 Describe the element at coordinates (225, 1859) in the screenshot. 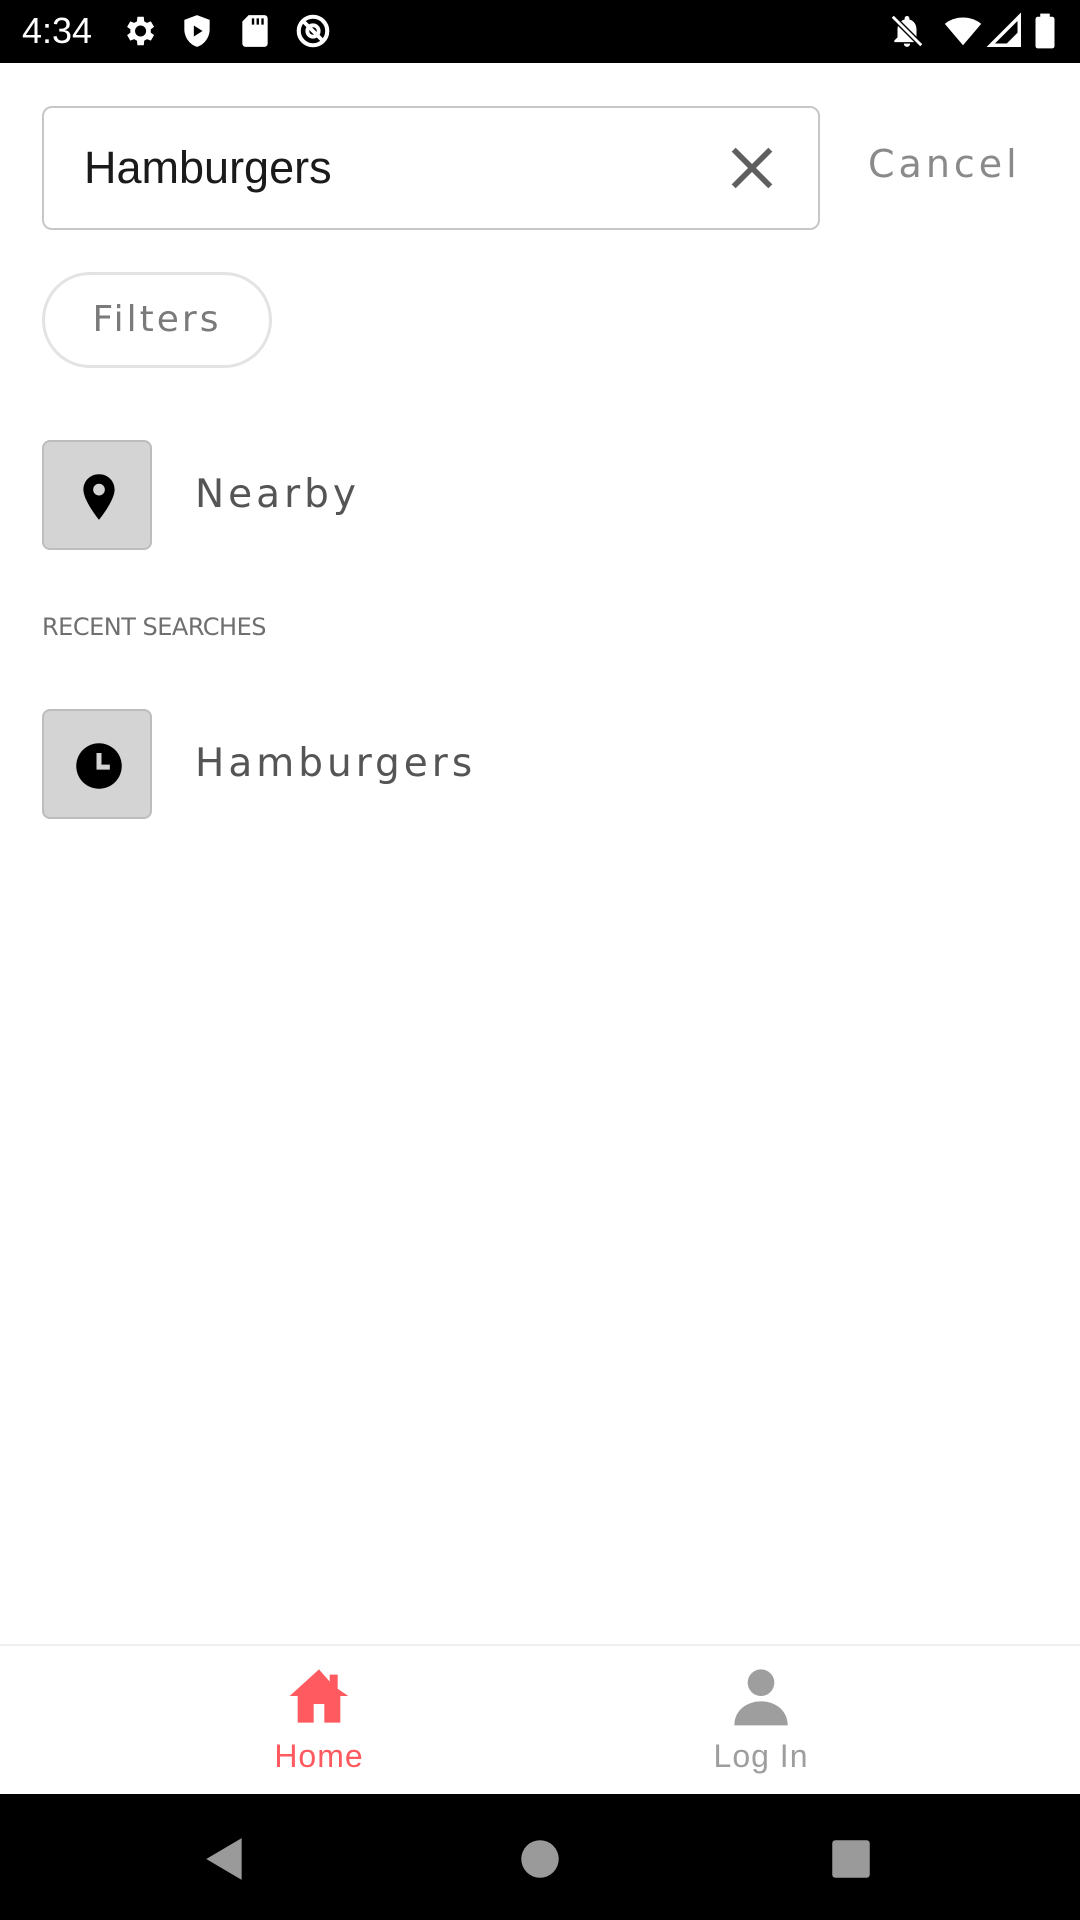

I see `back-icon` at that location.